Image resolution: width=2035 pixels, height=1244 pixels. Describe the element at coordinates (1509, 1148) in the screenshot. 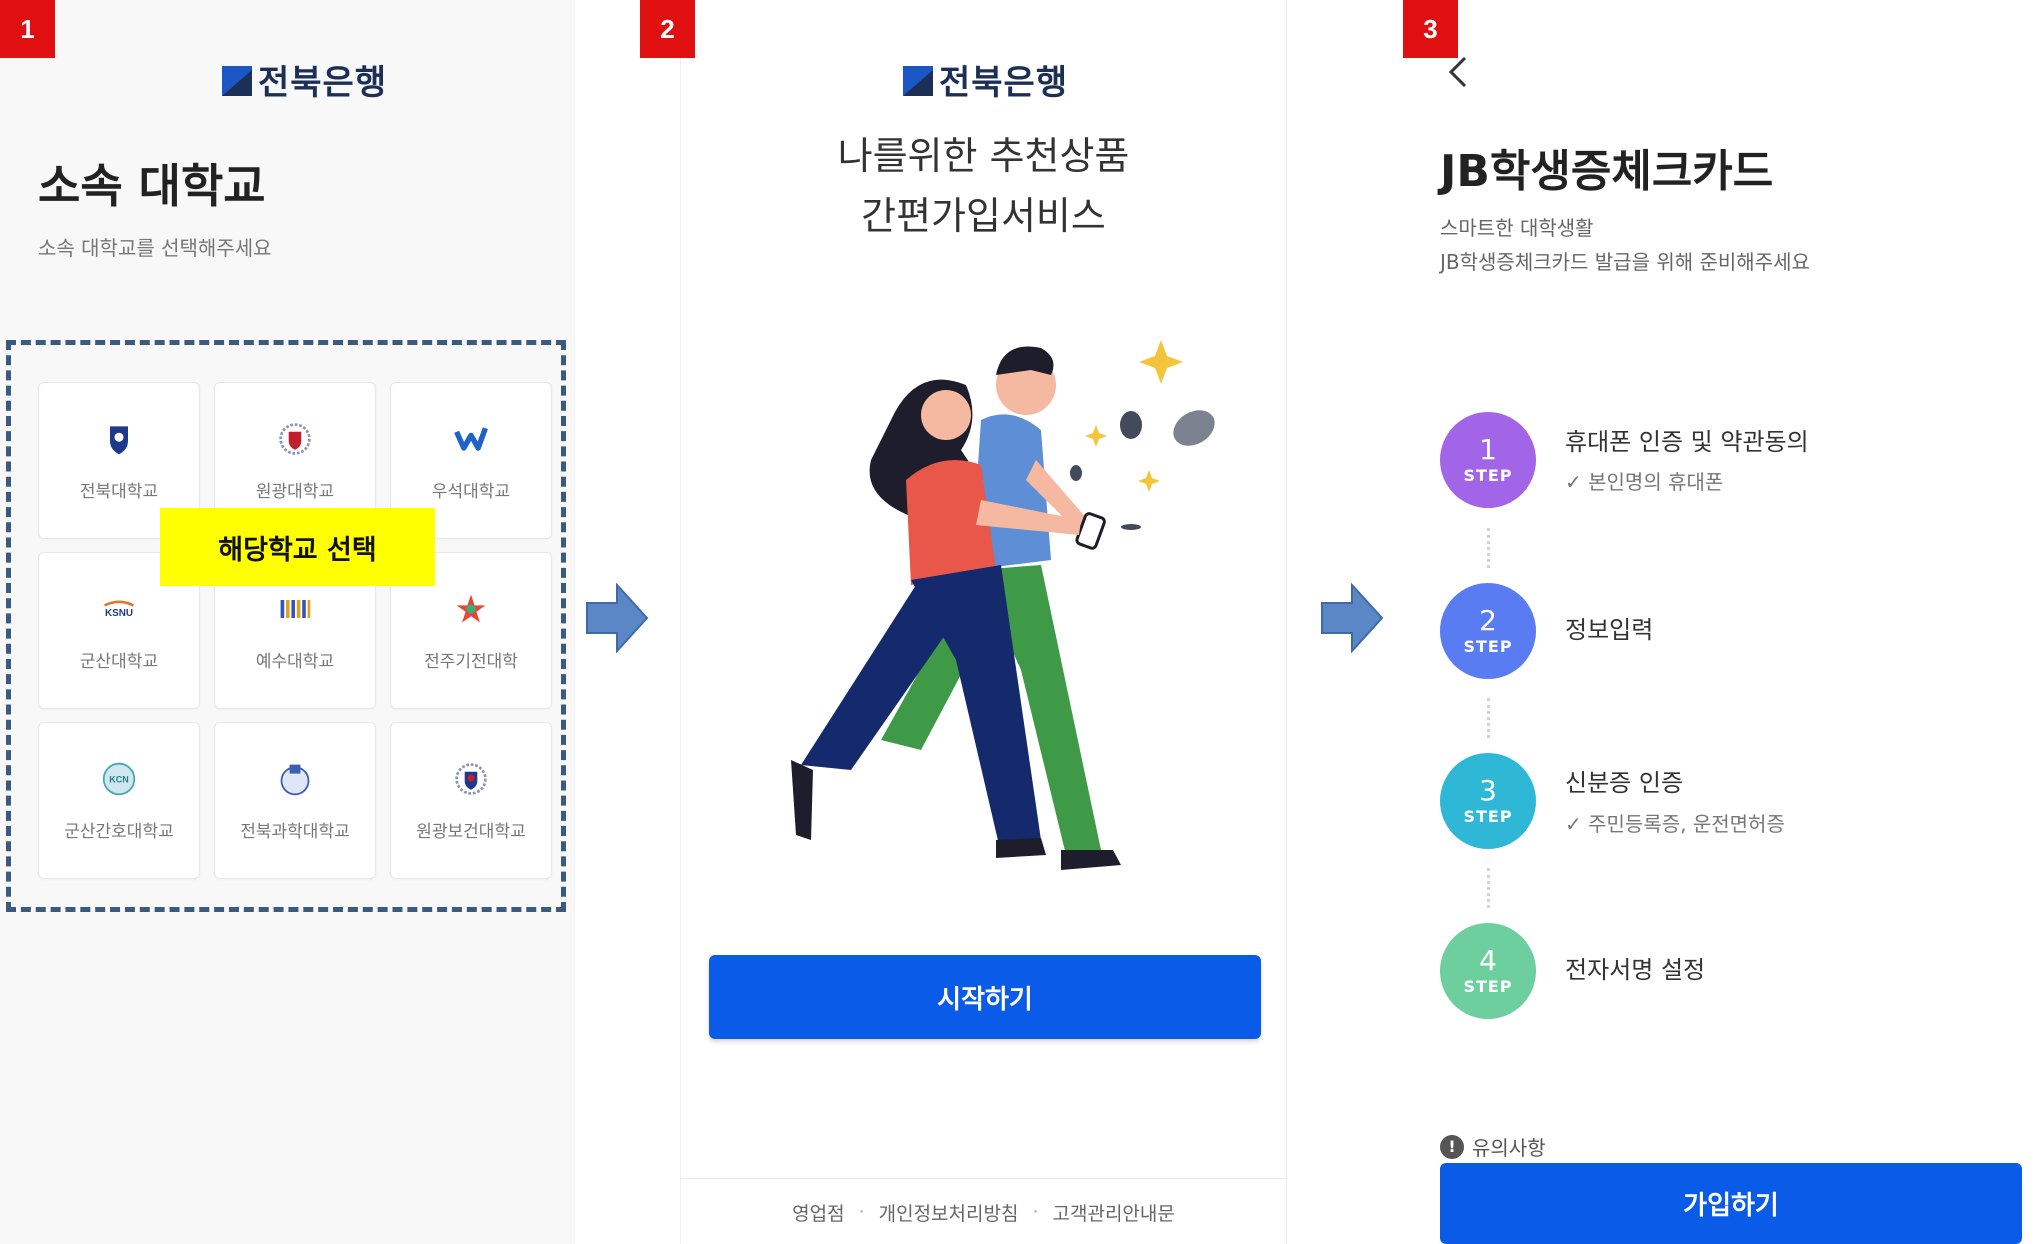

I see `notice-label: 유의사항` at that location.